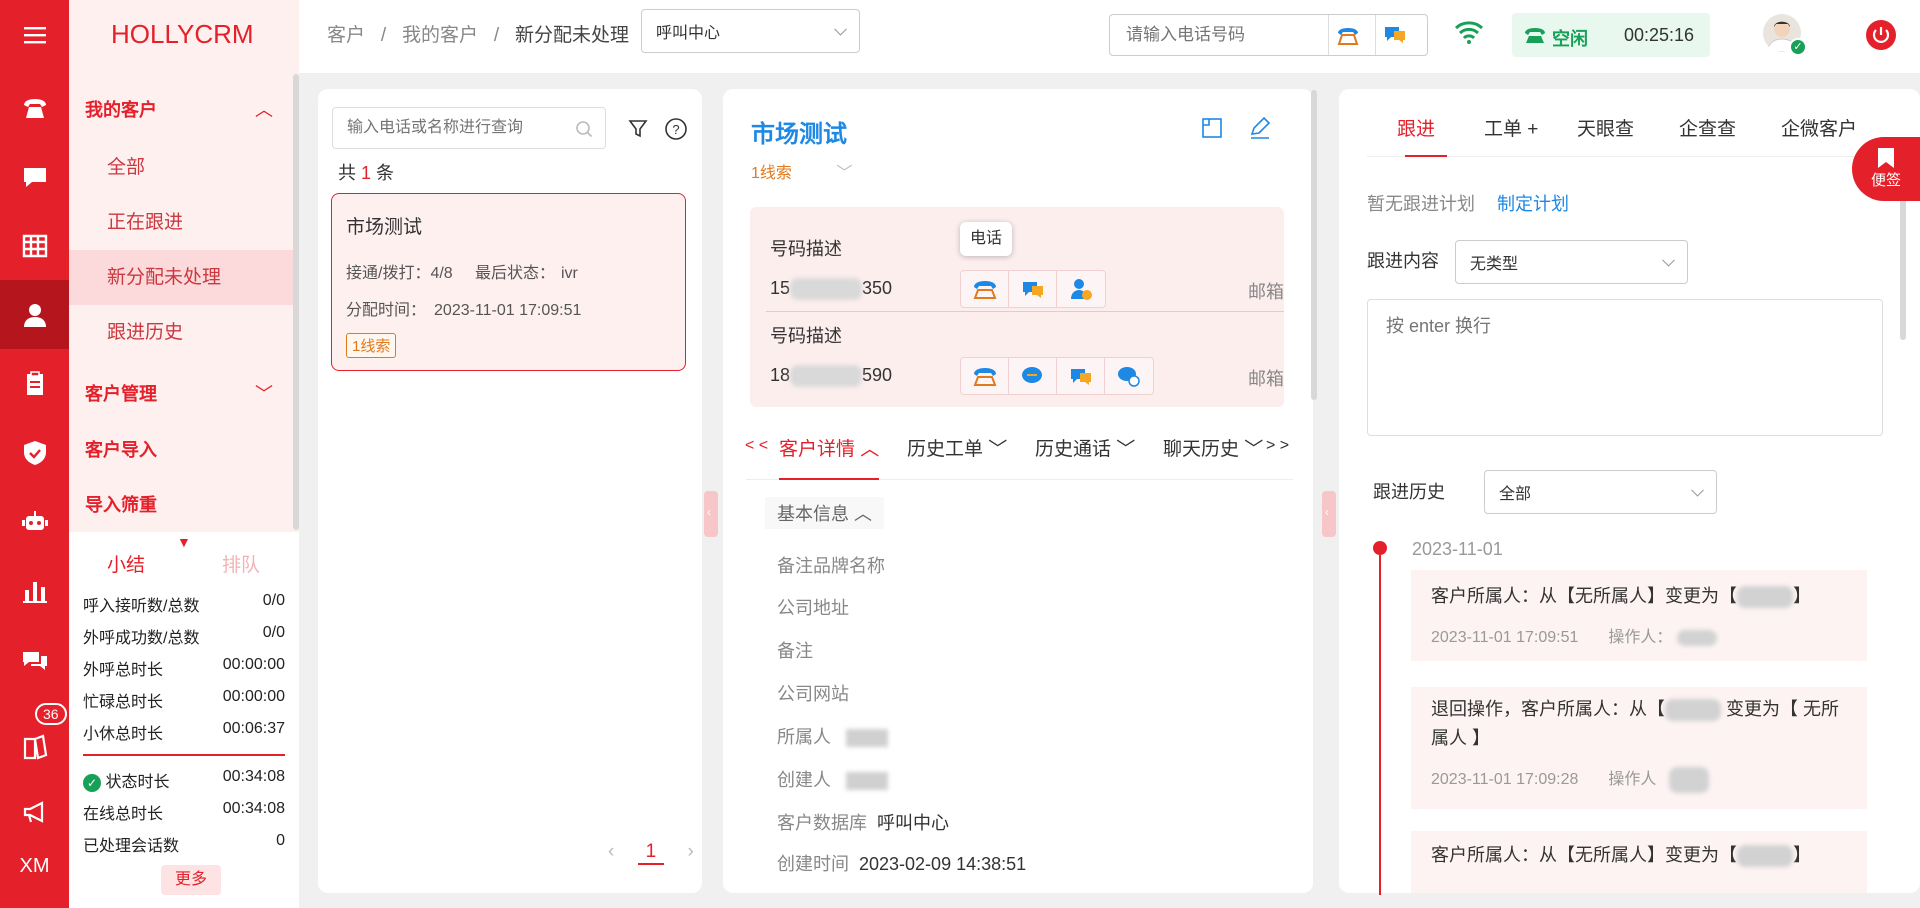 The height and width of the screenshot is (908, 1920). Describe the element at coordinates (92, 782) in the screenshot. I see `check-circle-icon: ✓` at that location.